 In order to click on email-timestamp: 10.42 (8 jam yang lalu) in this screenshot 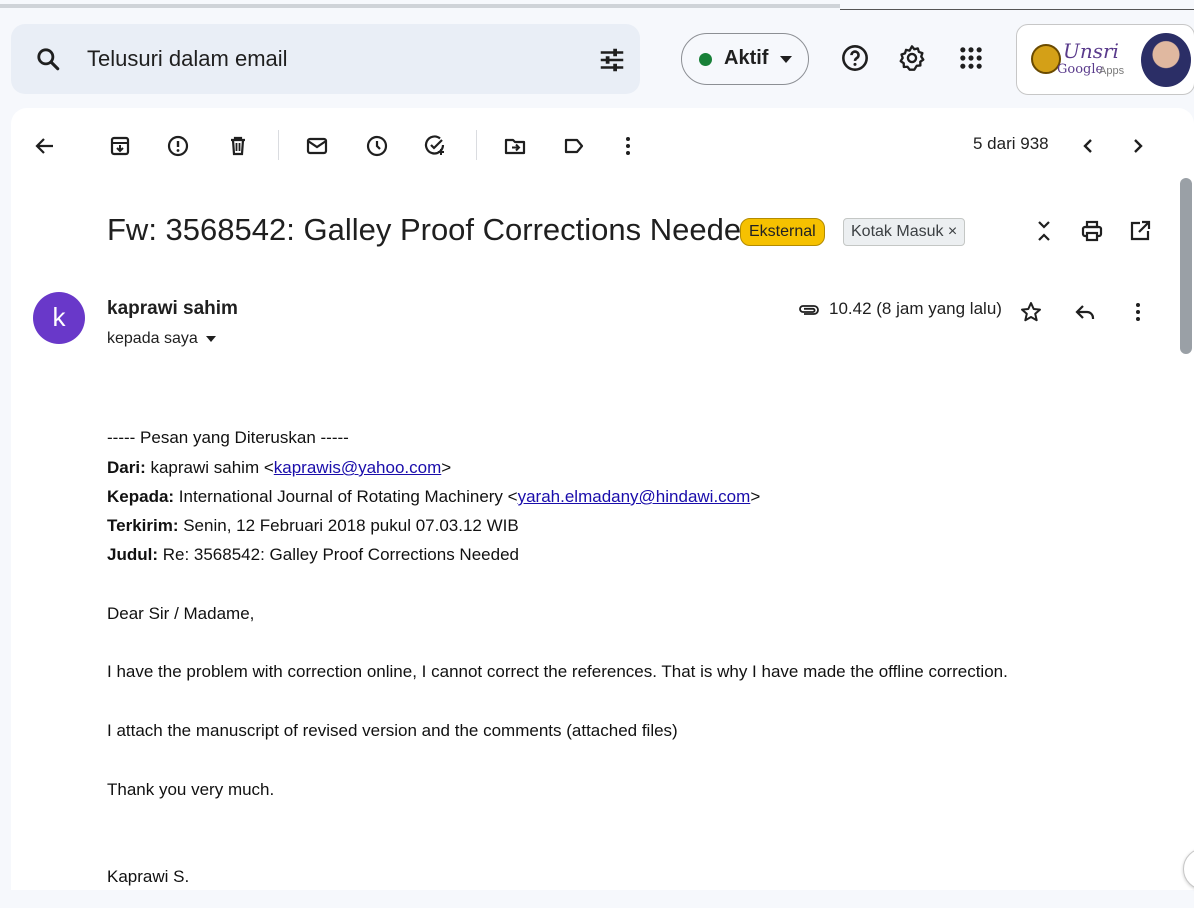, I will do `click(915, 308)`.